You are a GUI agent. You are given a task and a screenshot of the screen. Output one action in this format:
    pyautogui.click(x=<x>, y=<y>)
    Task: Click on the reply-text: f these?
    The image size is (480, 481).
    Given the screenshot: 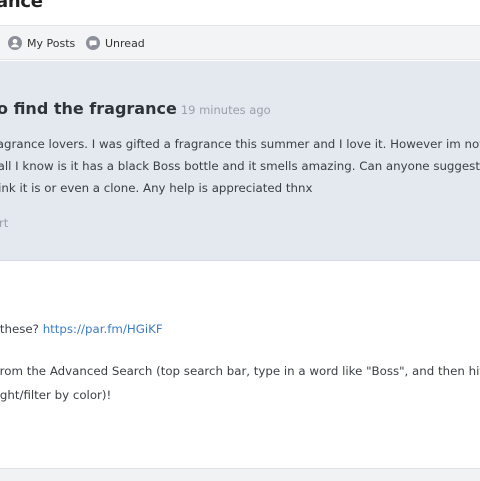 What is the action you would take?
    pyautogui.click(x=19, y=329)
    